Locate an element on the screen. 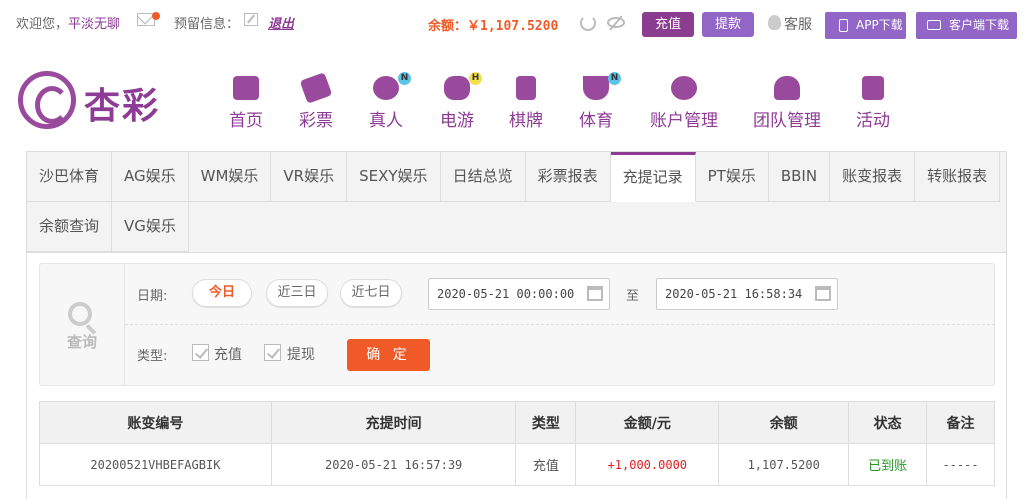 The image size is (1031, 499). record-id-cell: 20200521VHBEFAGBIK is located at coordinates (155, 464).